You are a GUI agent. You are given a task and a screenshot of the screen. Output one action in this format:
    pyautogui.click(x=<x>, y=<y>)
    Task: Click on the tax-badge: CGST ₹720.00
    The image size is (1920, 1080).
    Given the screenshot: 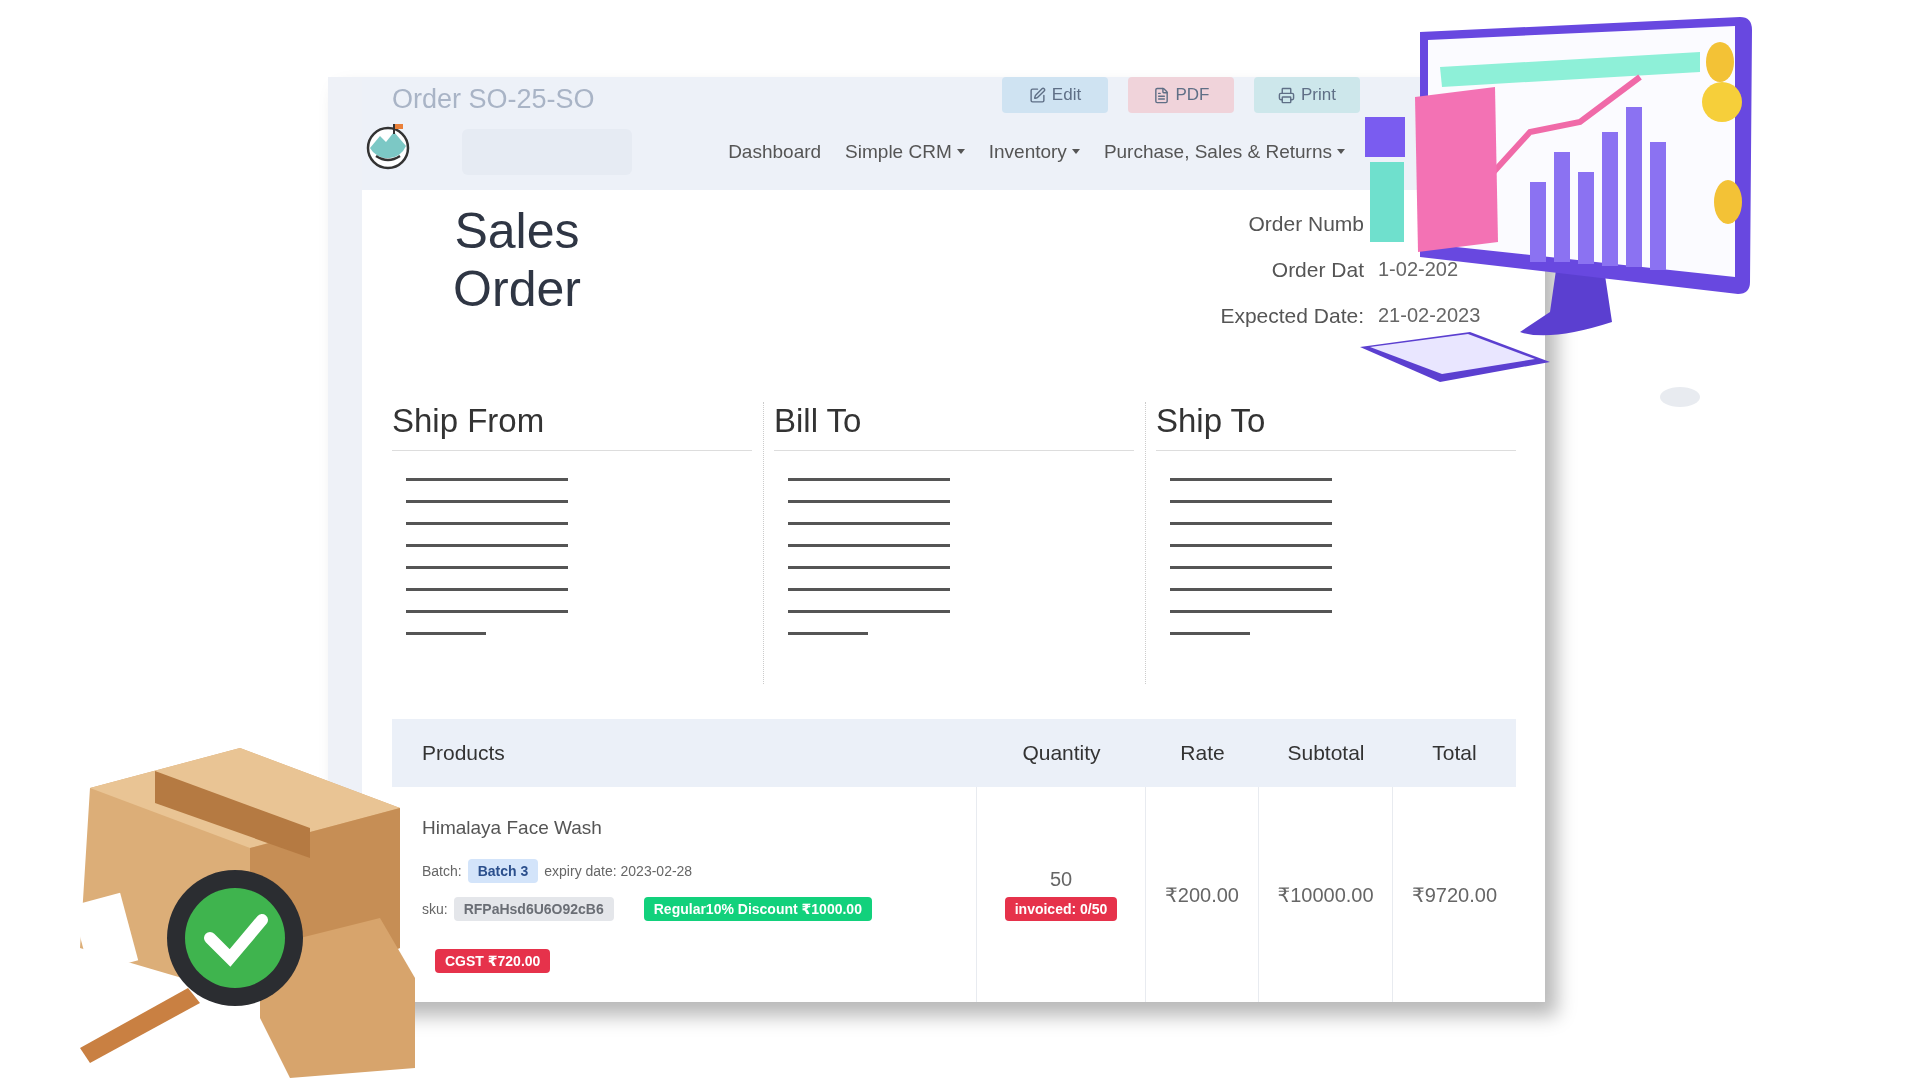 What is the action you would take?
    pyautogui.click(x=493, y=961)
    